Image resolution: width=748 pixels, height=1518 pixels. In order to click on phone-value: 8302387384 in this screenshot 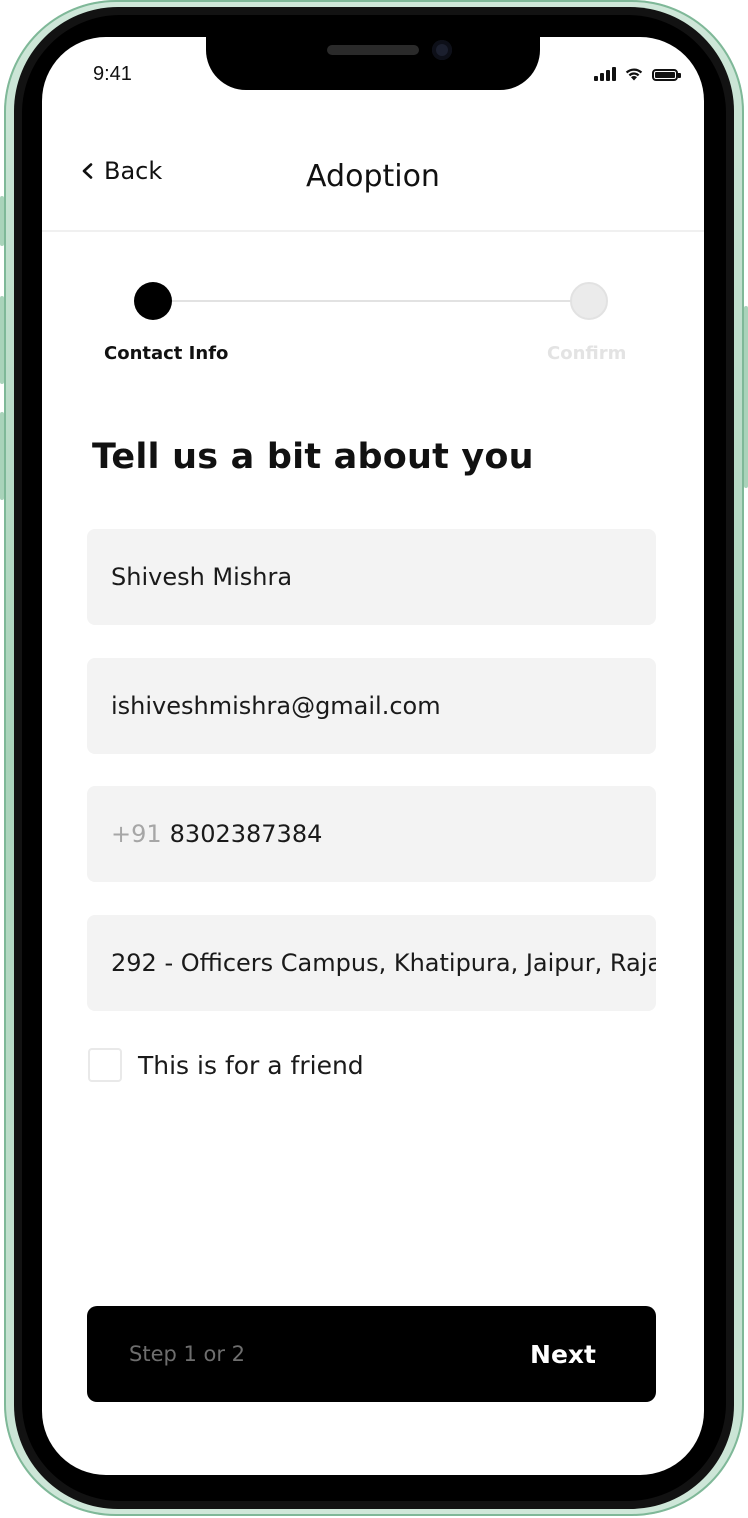, I will do `click(246, 834)`.